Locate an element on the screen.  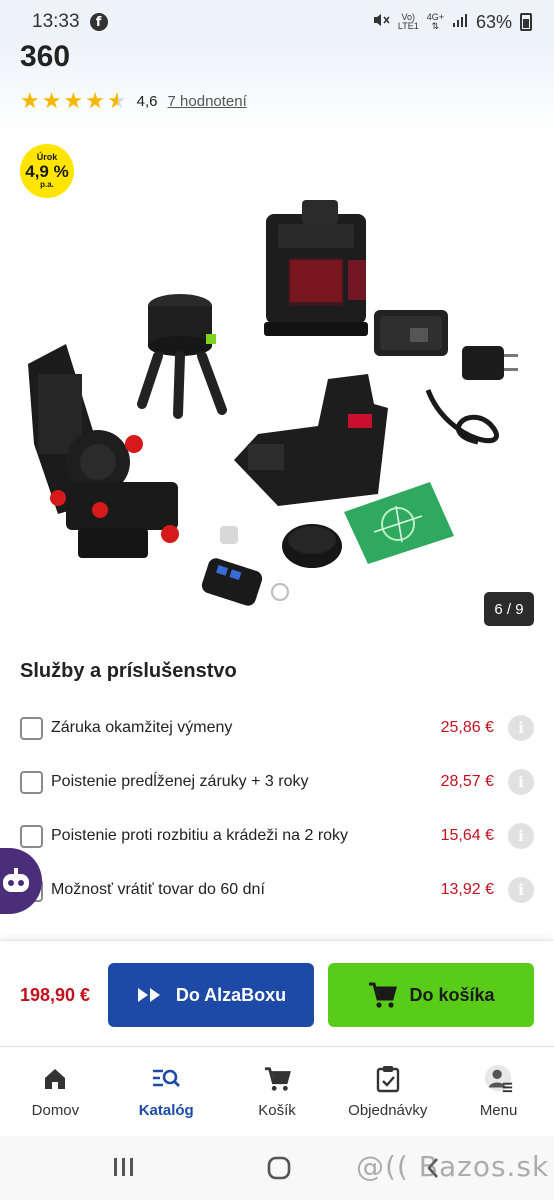
status-bar: 13:33 f Vo) LTE1 4G+ ⇅ 63% is located at coordinates (277, 22).